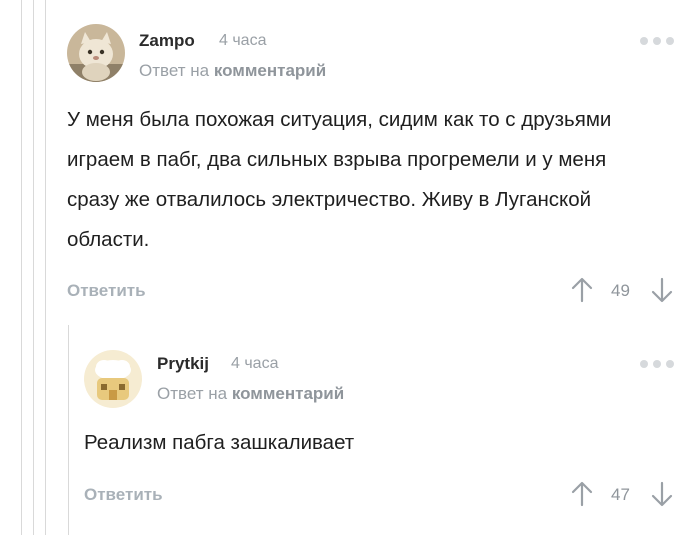  Describe the element at coordinates (167, 41) in the screenshot. I see `author-name: Zampo` at that location.